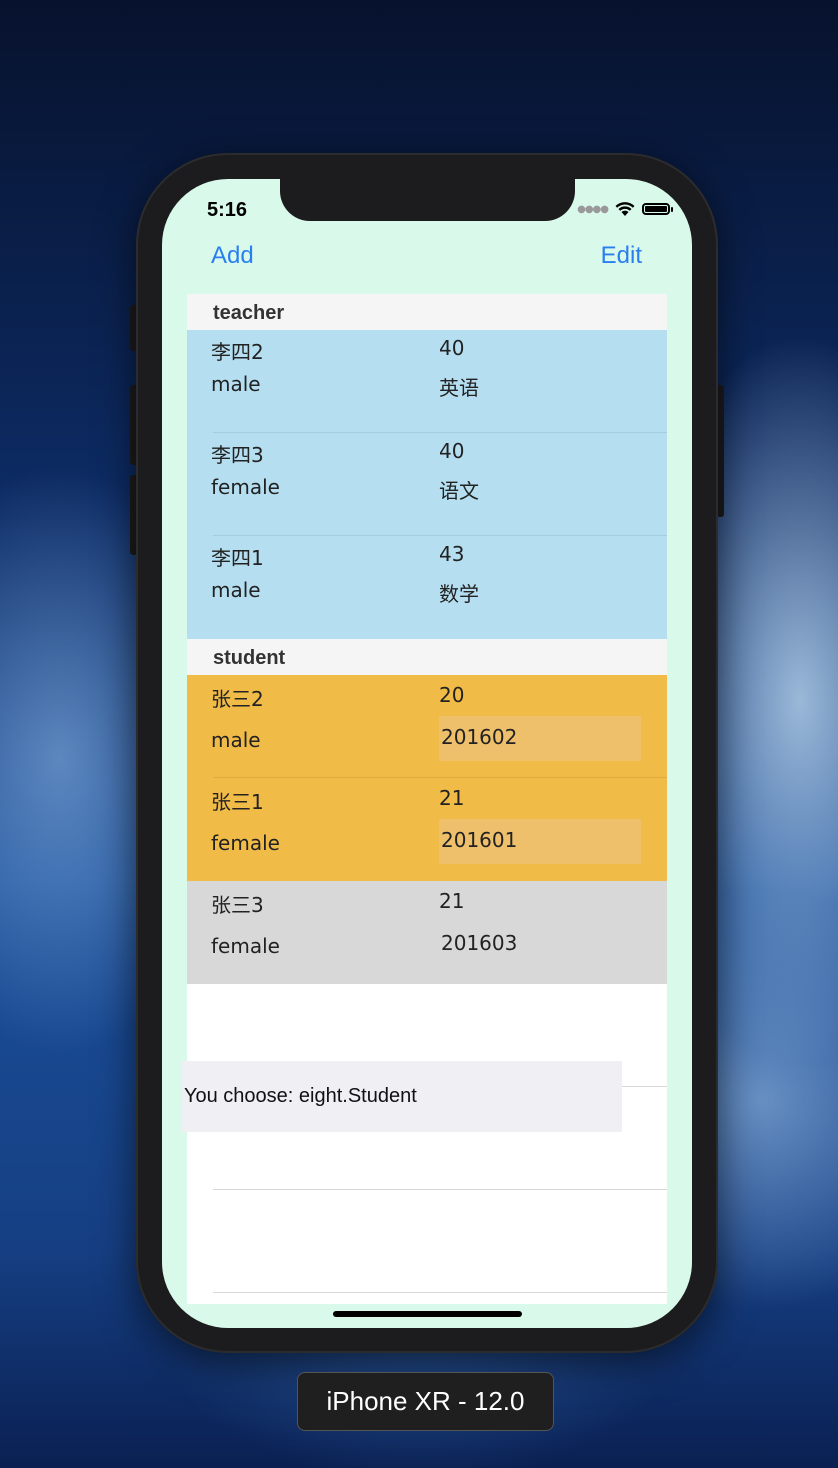  What do you see at coordinates (237, 455) in the screenshot?
I see `name-label: 李四3` at bounding box center [237, 455].